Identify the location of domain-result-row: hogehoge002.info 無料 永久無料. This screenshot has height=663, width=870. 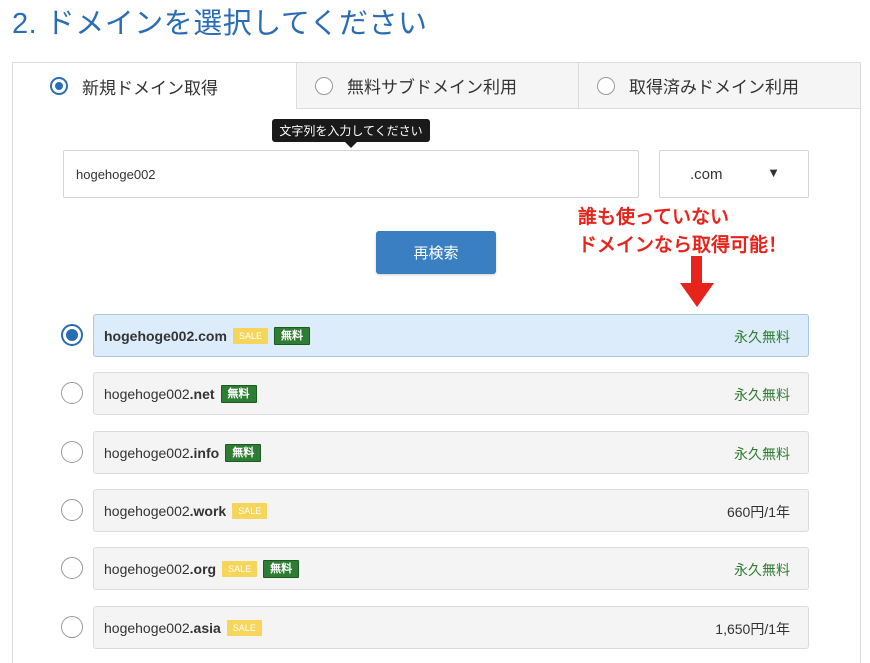
(435, 452).